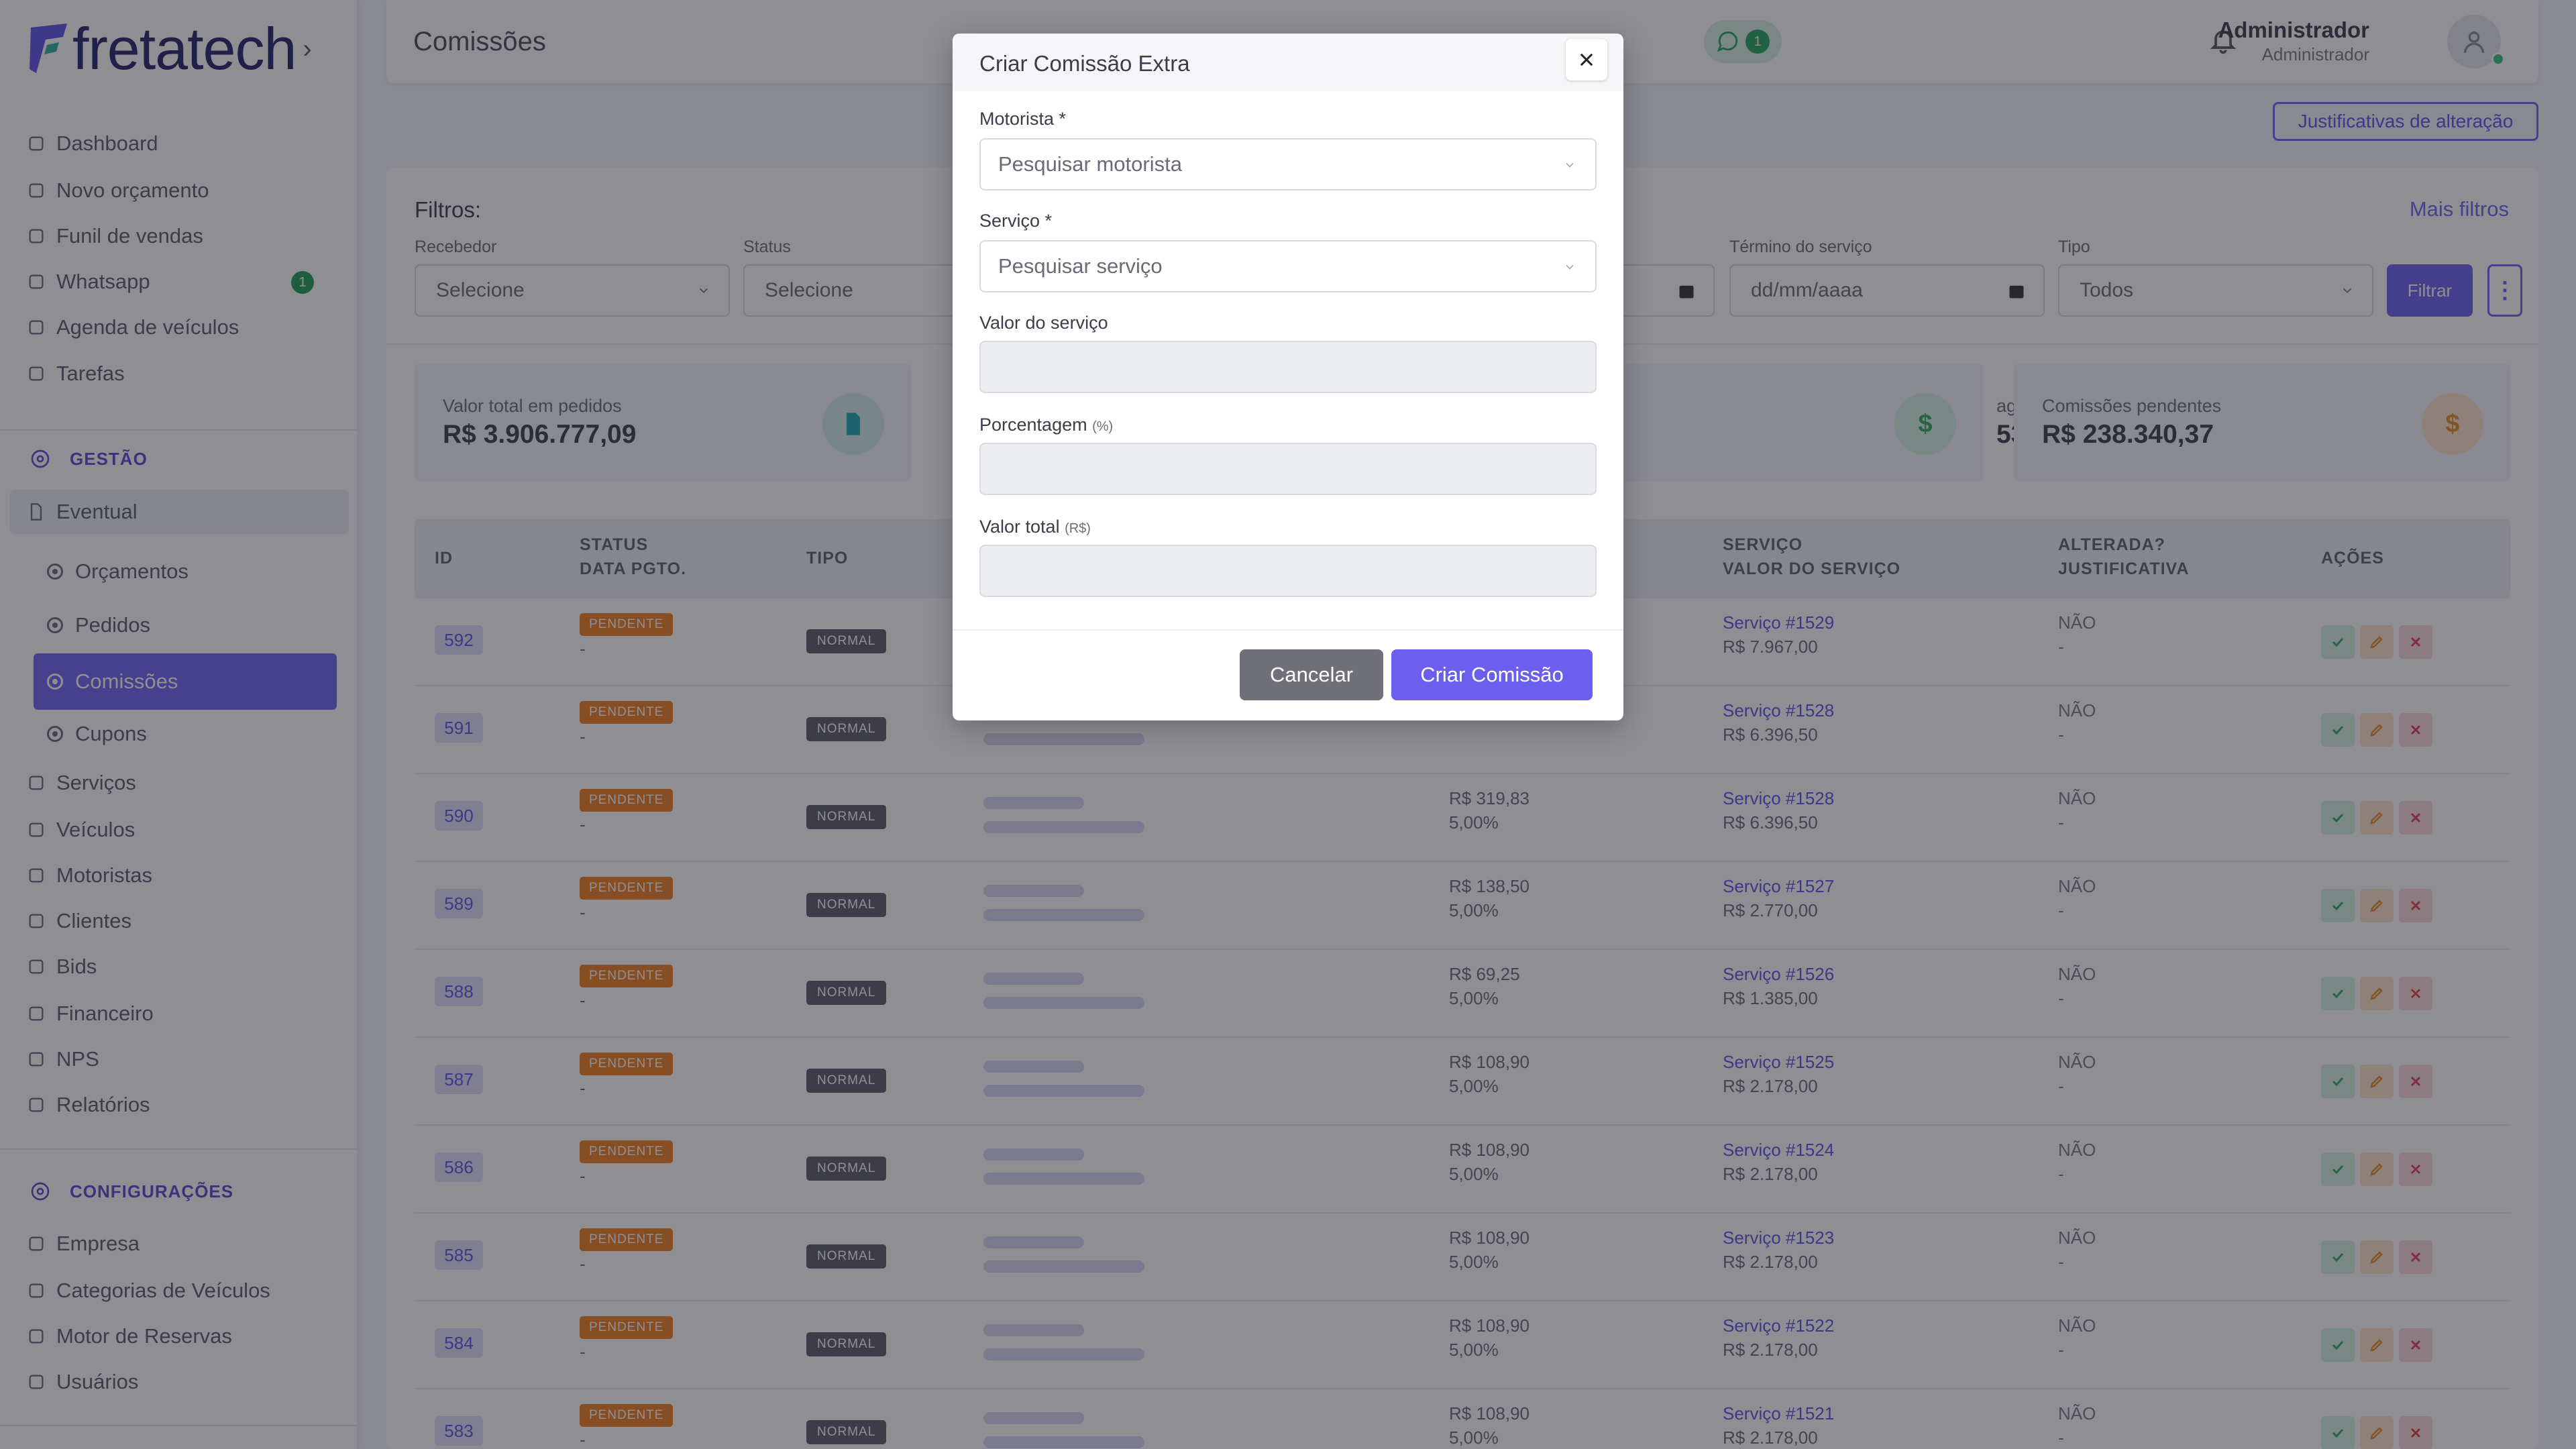 This screenshot has width=2576, height=1449. I want to click on motorista-label: Motorista *, so click(1023, 119).